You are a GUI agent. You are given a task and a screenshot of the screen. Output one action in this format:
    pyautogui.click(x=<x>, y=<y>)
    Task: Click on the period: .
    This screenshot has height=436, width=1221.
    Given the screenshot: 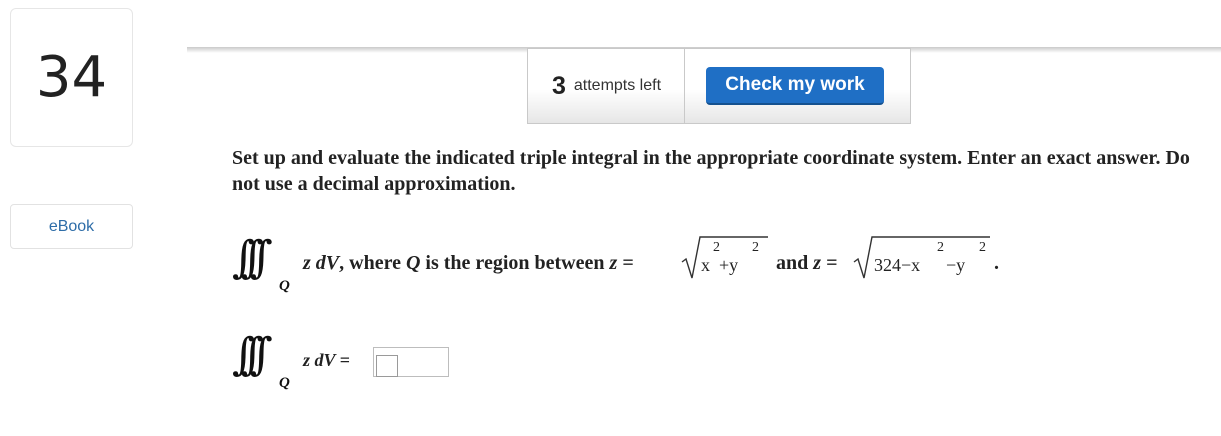 What is the action you would take?
    pyautogui.click(x=996, y=263)
    